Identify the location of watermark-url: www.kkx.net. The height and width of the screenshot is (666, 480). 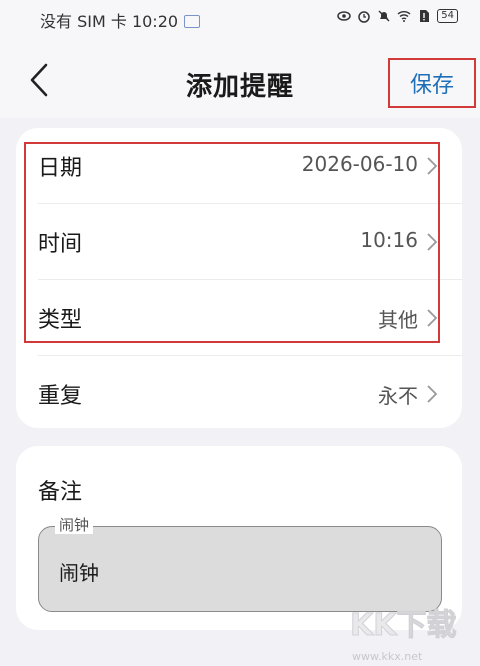
(387, 656).